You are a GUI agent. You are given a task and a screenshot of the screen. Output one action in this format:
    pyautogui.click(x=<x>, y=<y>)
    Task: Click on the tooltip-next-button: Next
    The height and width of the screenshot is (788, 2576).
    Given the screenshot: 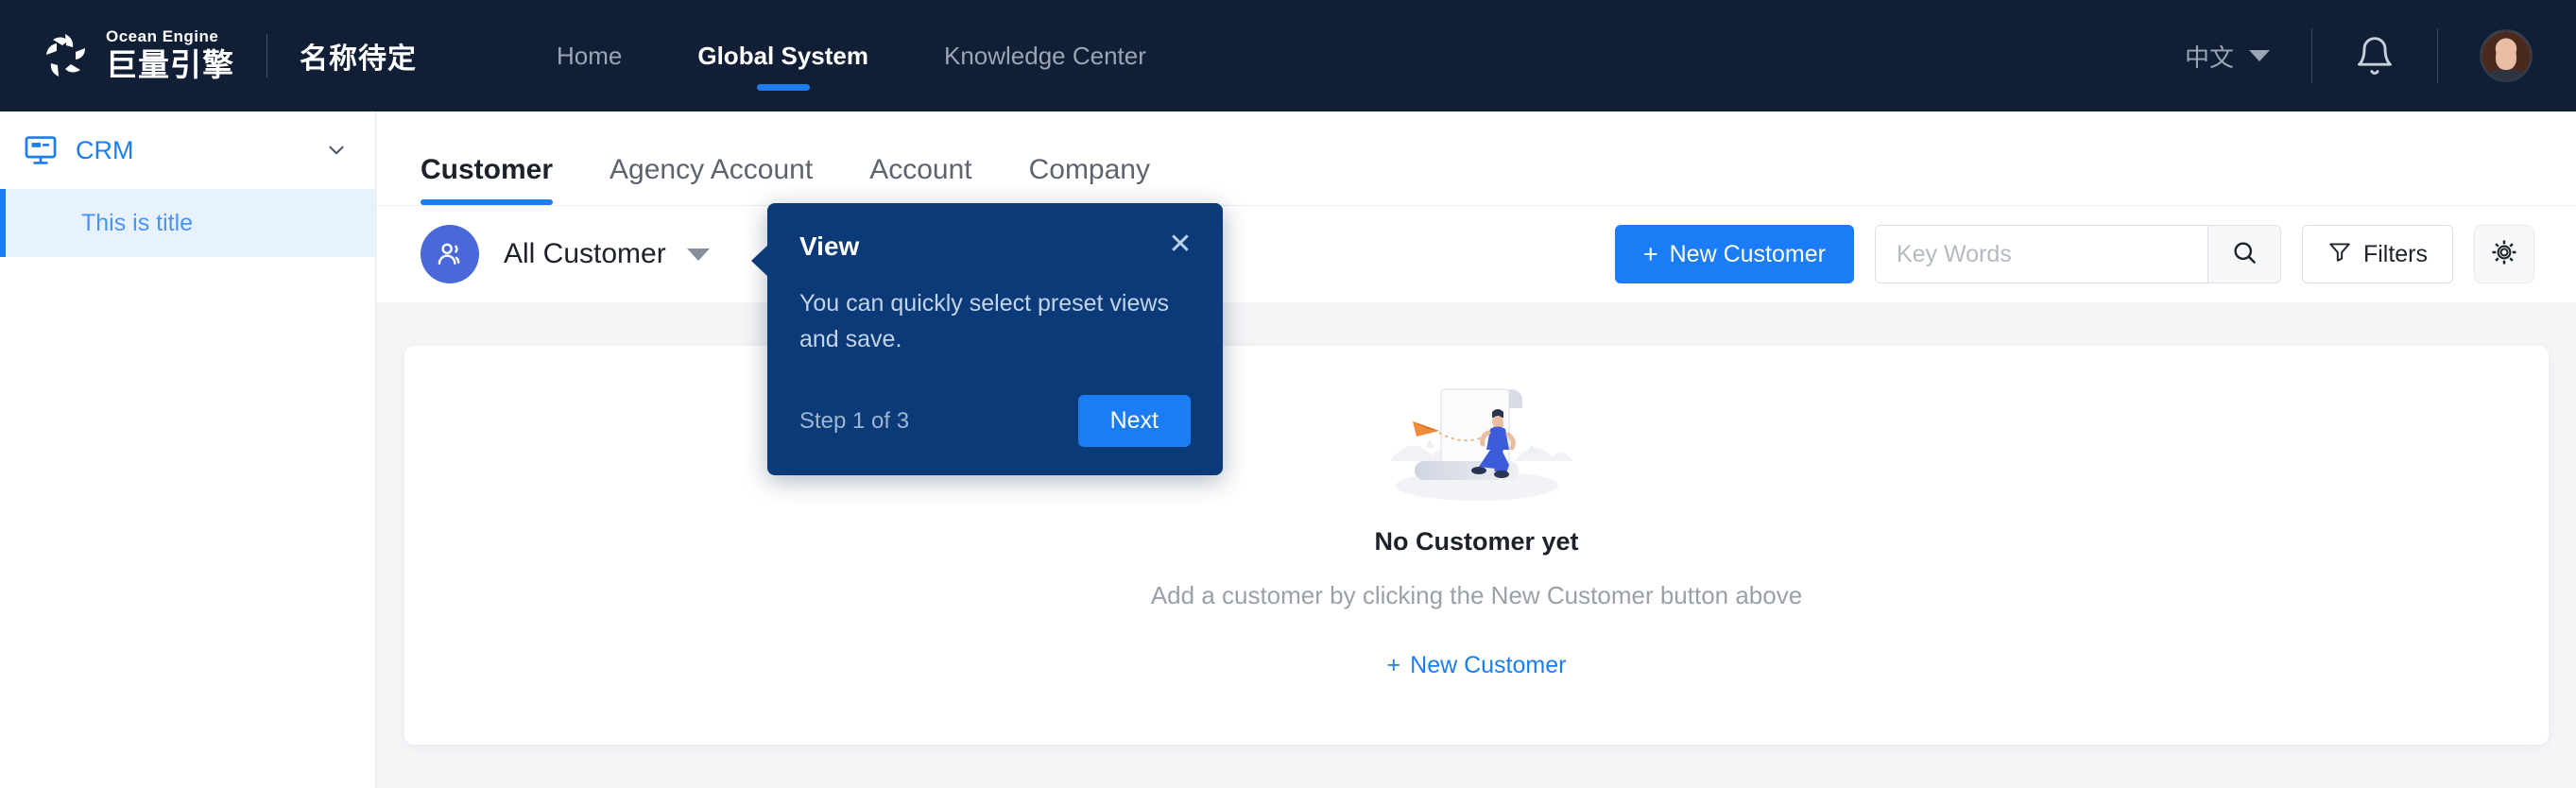 What is the action you would take?
    pyautogui.click(x=1134, y=421)
    